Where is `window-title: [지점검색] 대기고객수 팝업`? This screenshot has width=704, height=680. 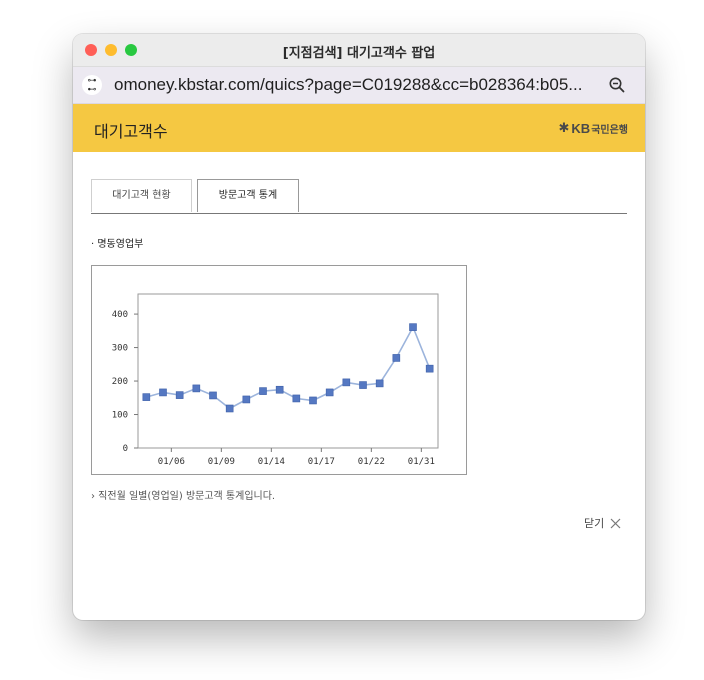
window-title: [지점검색] 대기고객수 팝업 is located at coordinates (359, 53).